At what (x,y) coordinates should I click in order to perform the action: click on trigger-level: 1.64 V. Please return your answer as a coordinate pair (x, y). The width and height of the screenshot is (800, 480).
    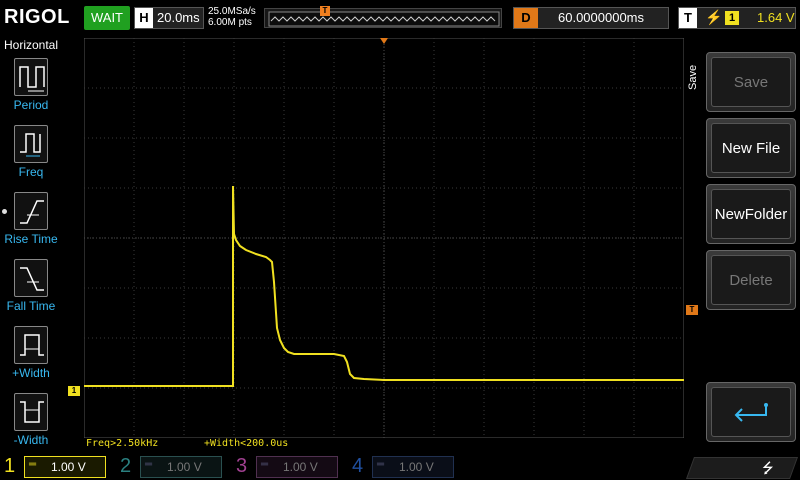
    Looking at the image, I should click on (776, 17).